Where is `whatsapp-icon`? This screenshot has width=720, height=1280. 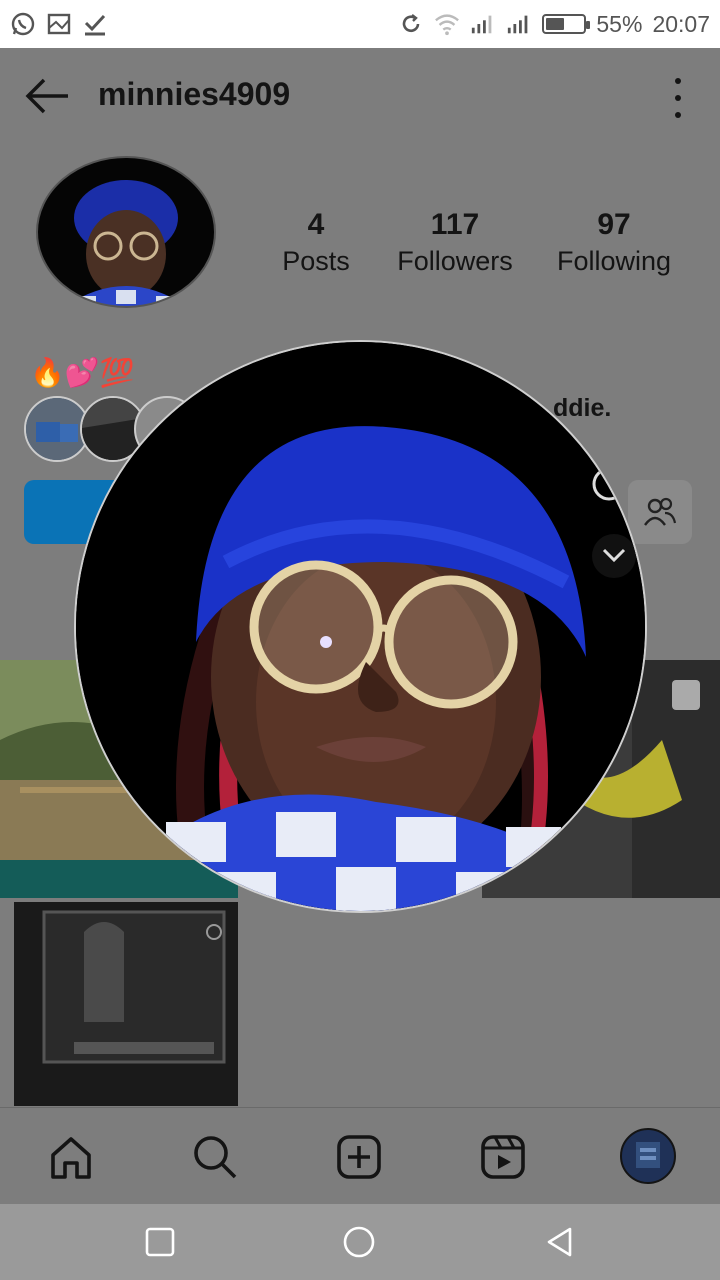 whatsapp-icon is located at coordinates (23, 24).